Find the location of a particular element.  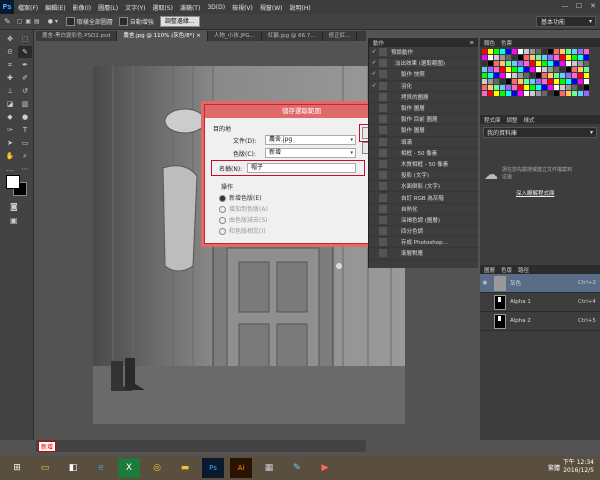

photoshop-icon: Ps is located at coordinates (213, 468).